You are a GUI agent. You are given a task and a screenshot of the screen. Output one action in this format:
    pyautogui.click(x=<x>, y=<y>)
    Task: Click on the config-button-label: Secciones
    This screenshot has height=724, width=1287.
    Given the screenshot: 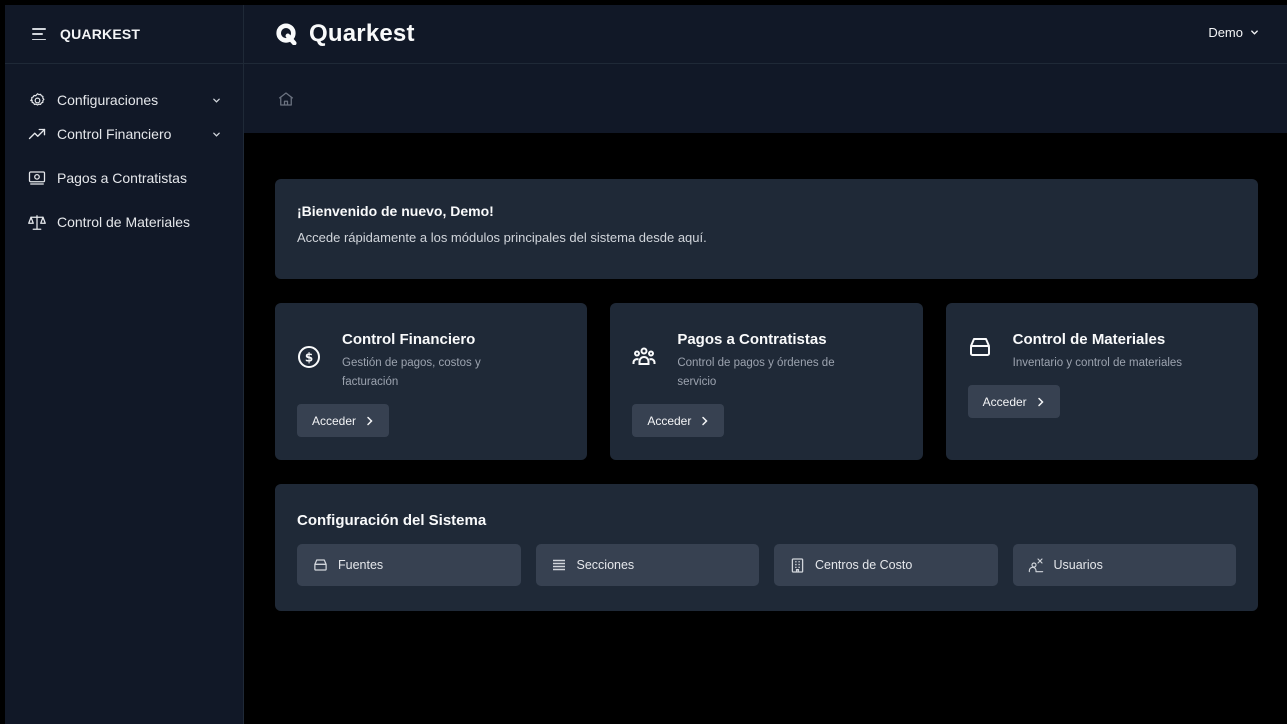 What is the action you would take?
    pyautogui.click(x=605, y=565)
    